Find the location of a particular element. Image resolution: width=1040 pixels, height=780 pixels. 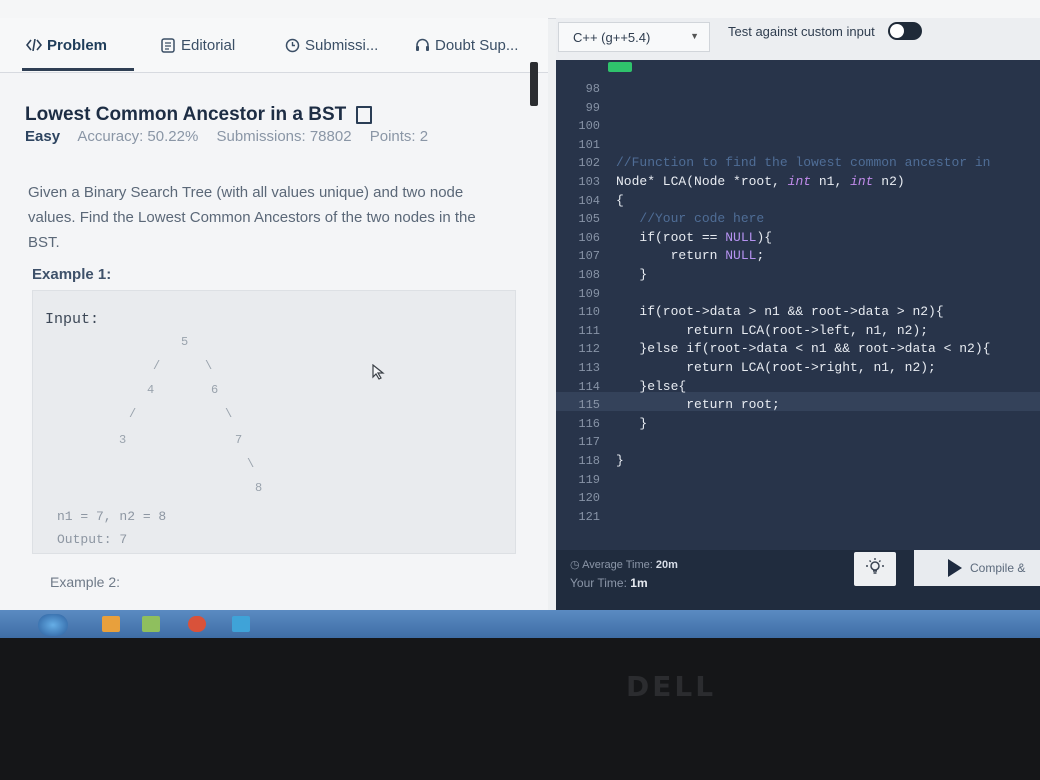

code-icon is located at coordinates (34, 45).